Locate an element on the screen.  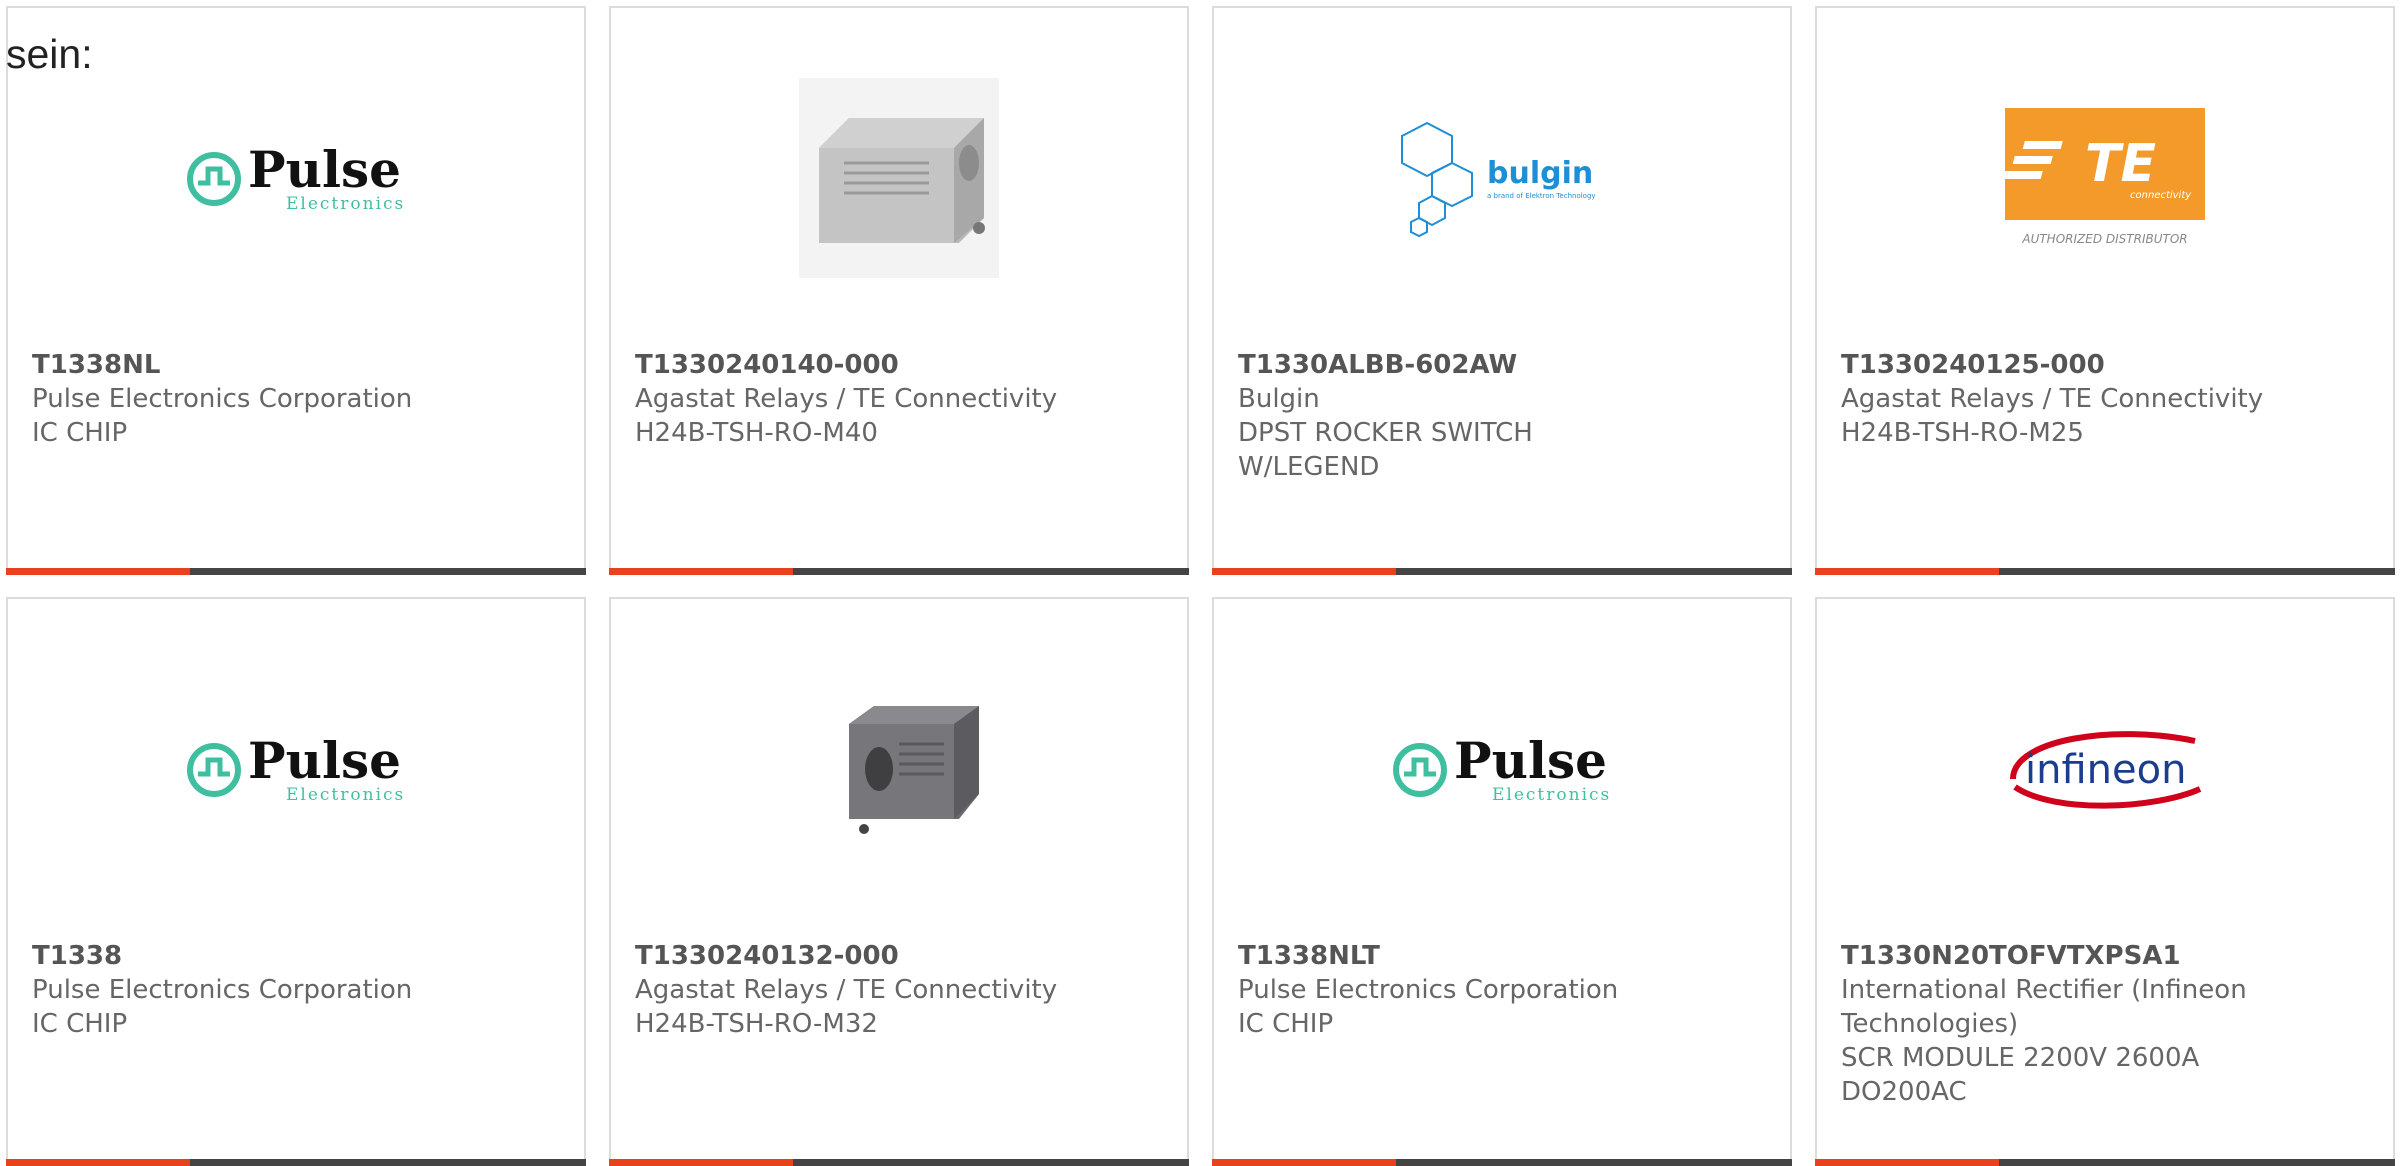
description: SCR MODULE 2200V 2600A DO200AC is located at coordinates (2020, 1075).